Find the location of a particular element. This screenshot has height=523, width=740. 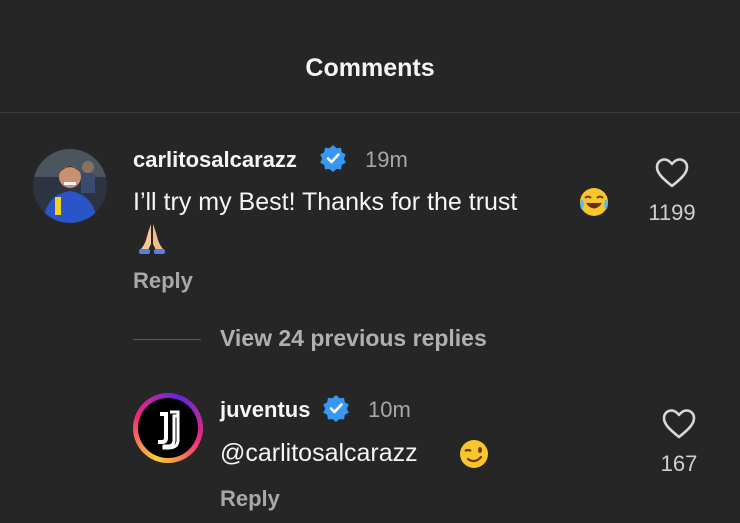

laughing-emoji-icon is located at coordinates (594, 202).